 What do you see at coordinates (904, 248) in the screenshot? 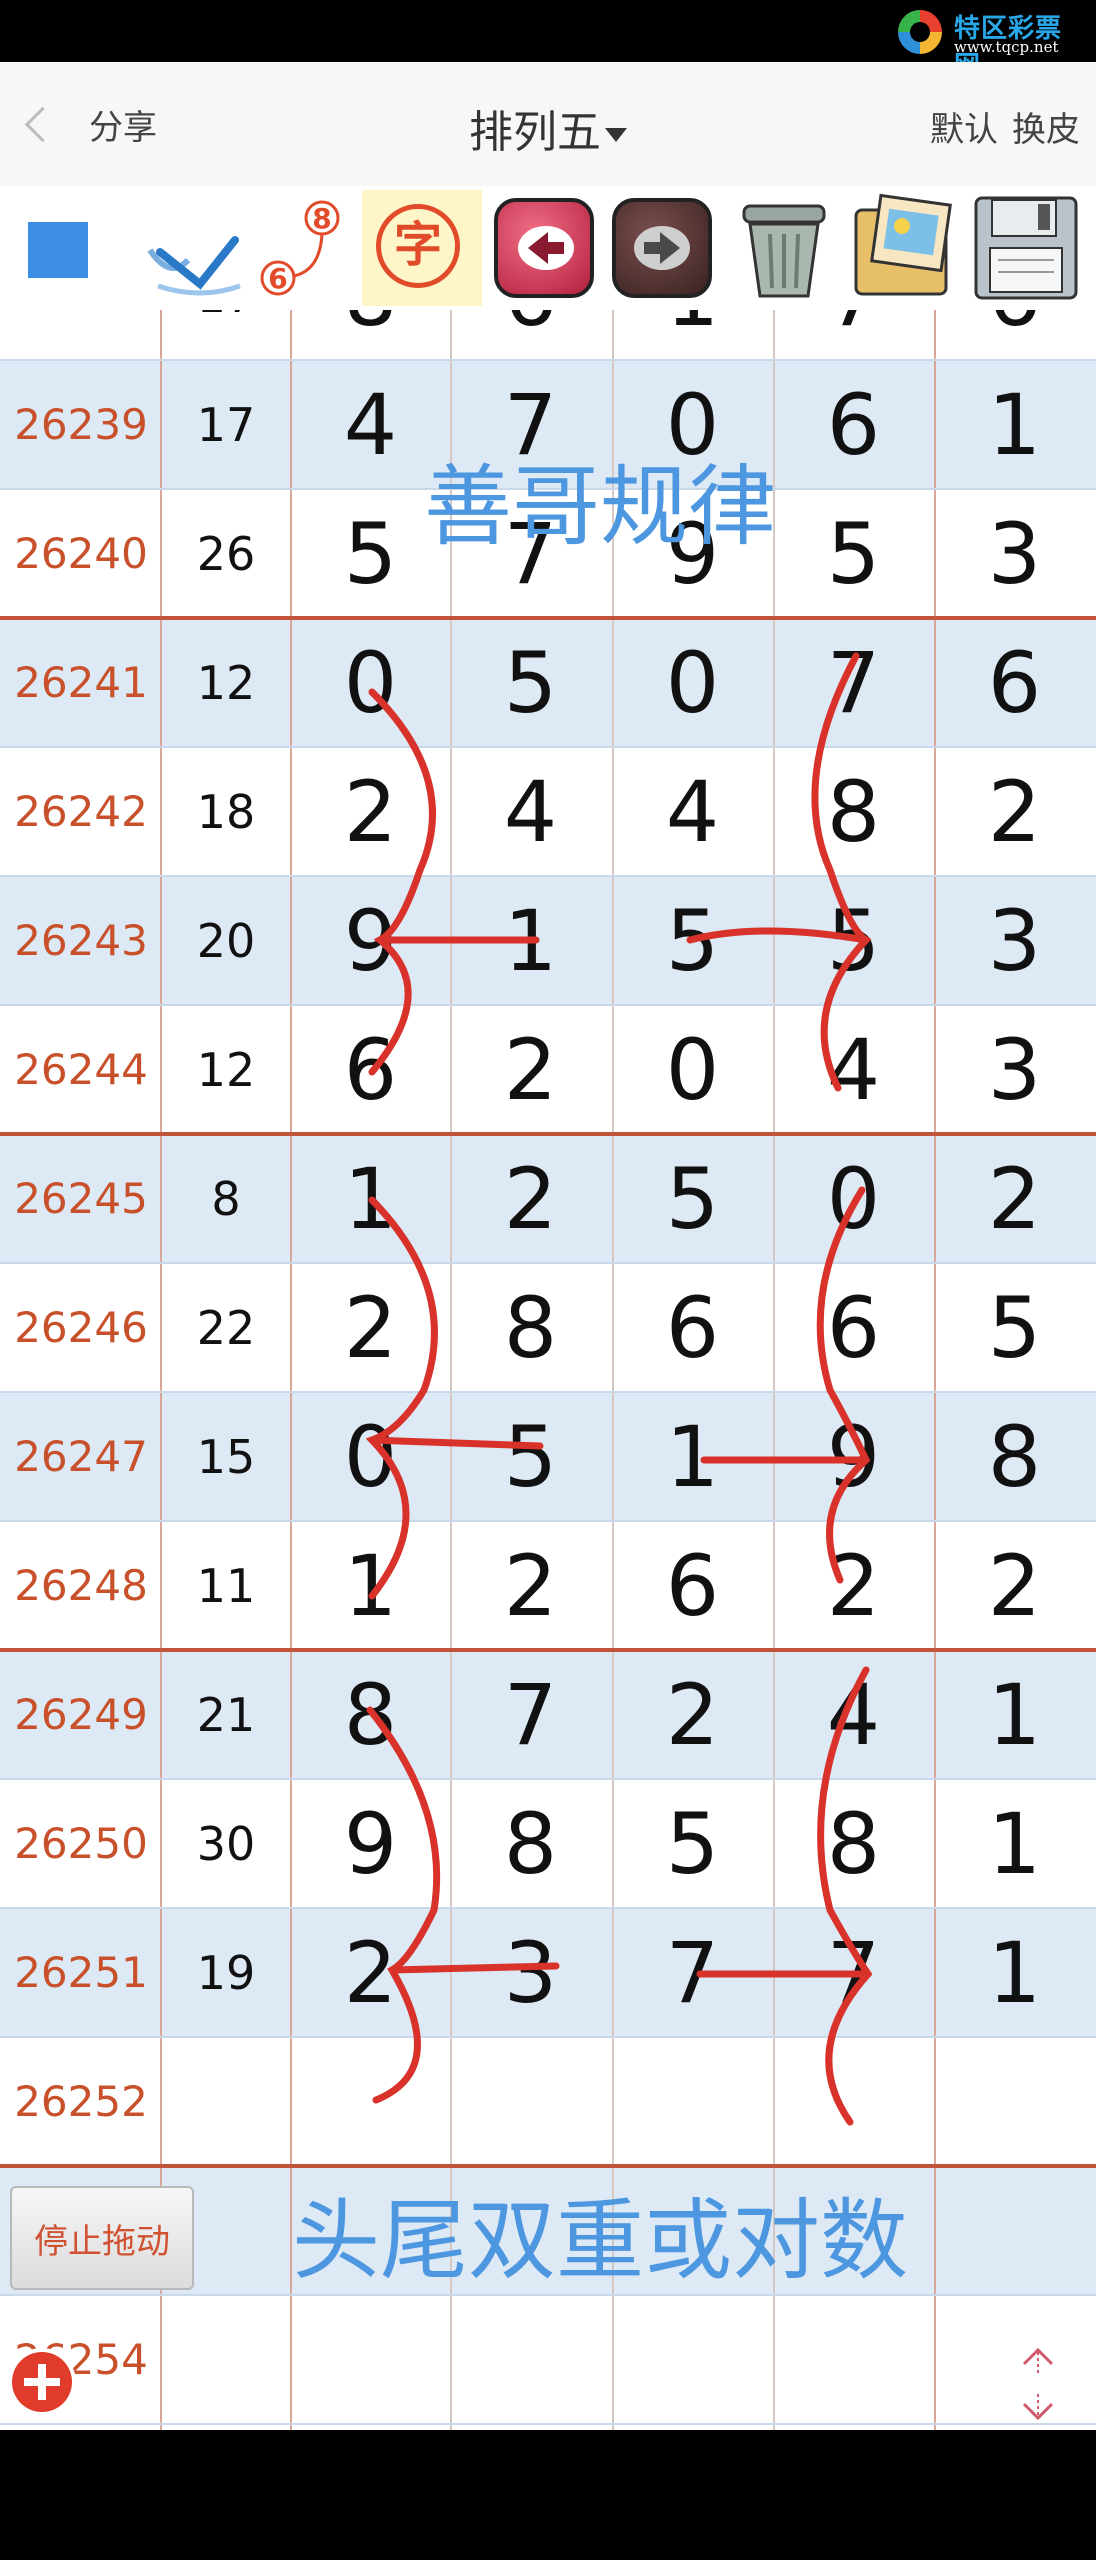
I see `photo-icon` at bounding box center [904, 248].